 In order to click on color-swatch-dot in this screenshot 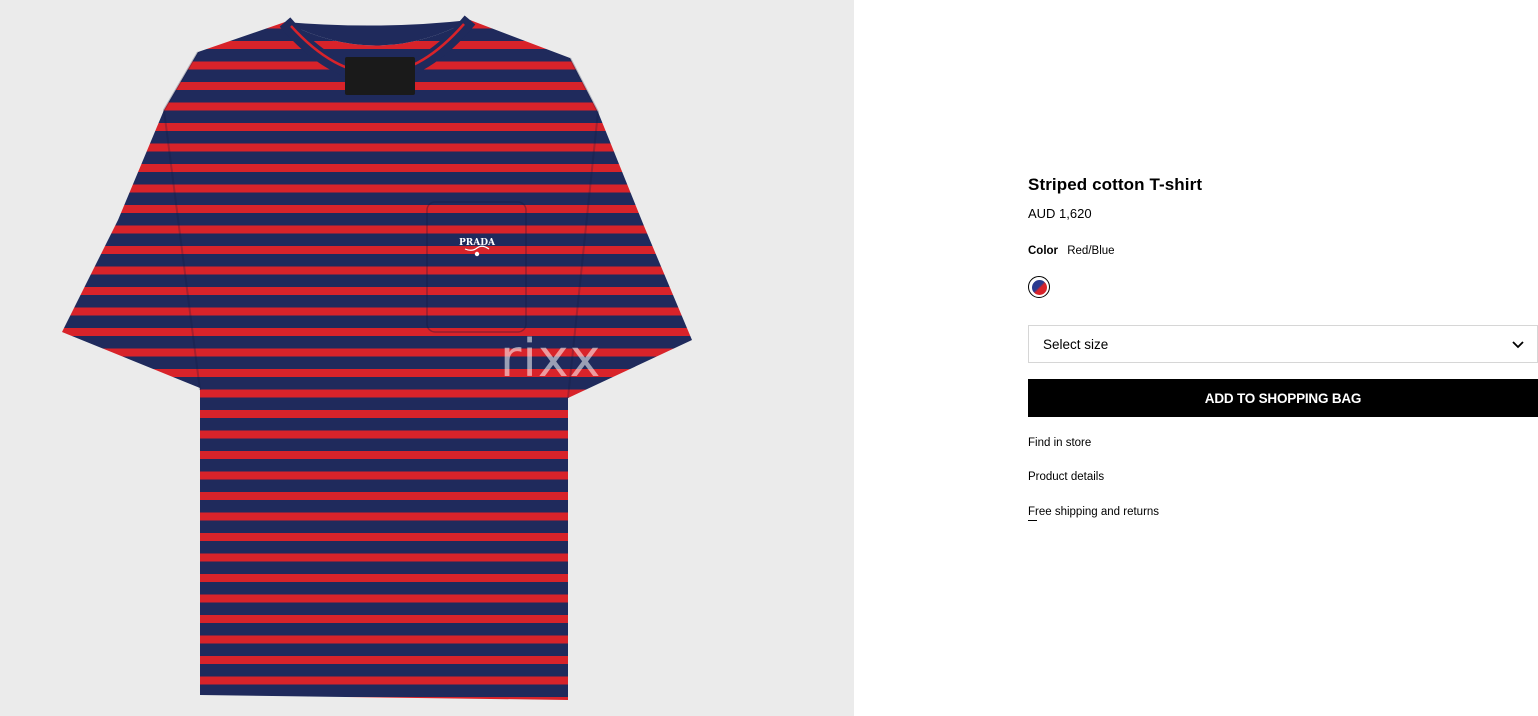, I will do `click(1039, 287)`.